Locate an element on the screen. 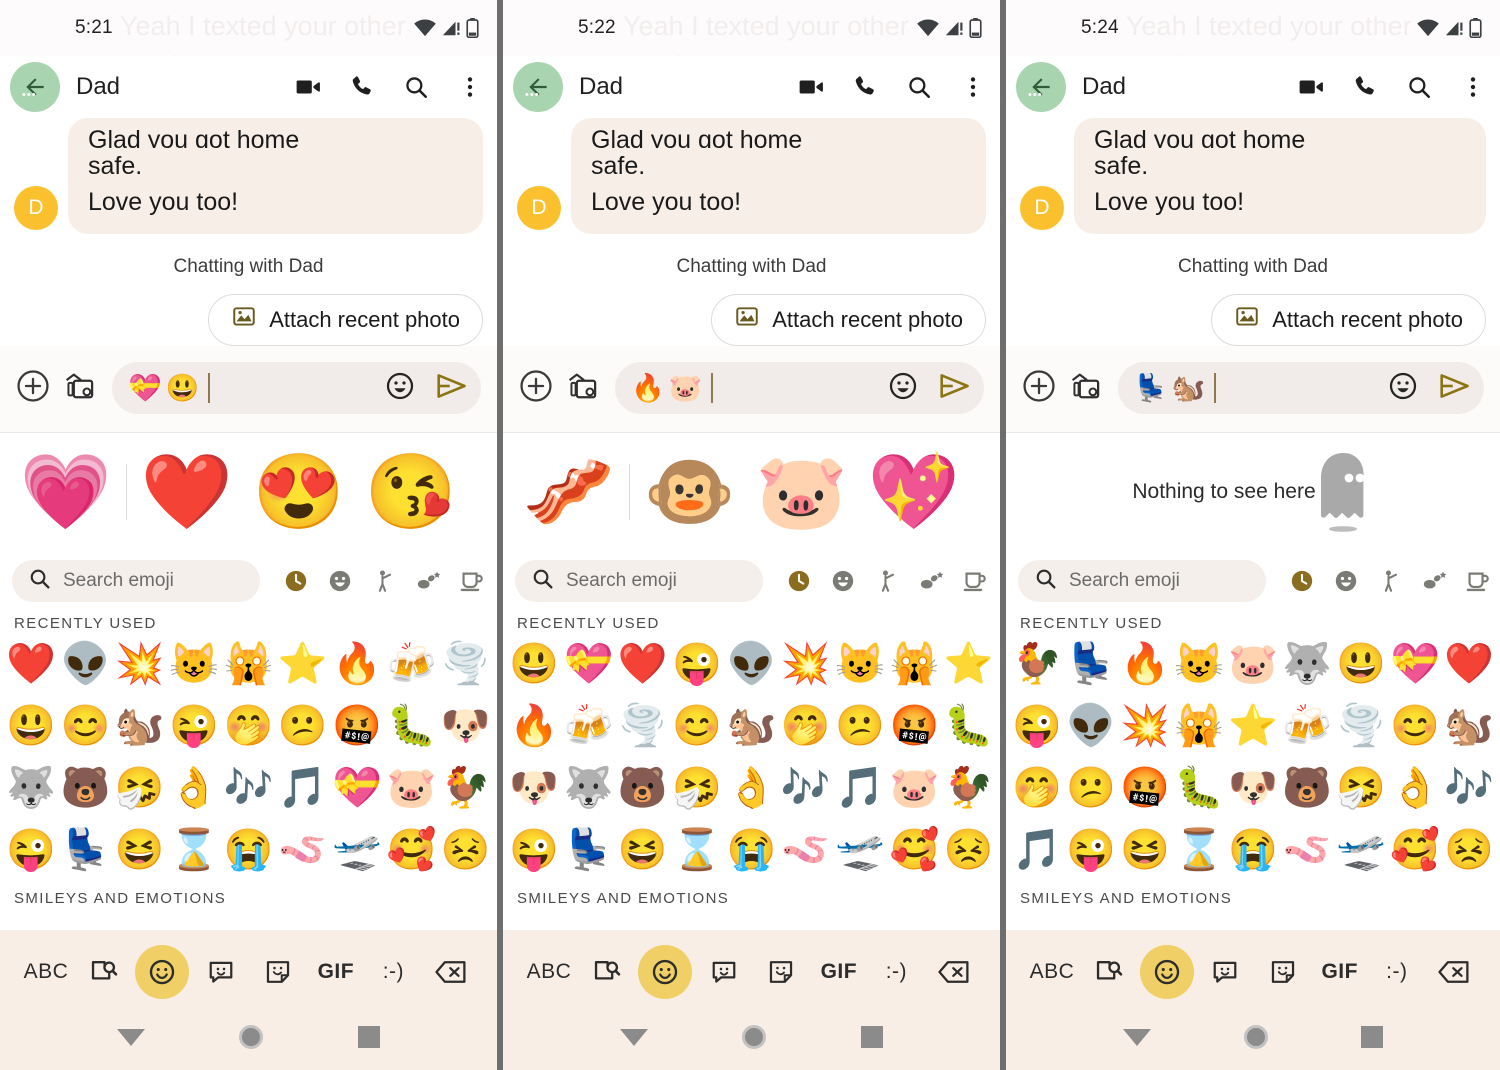  emoji-kitchen-suggestion: 😍 is located at coordinates (299, 492).